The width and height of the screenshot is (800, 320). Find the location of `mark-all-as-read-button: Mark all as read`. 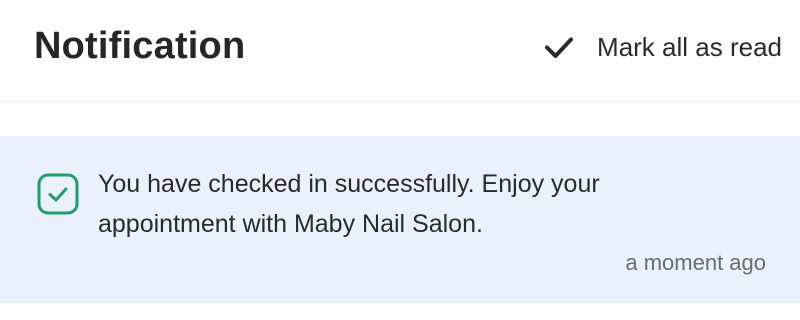

mark-all-as-read-button: Mark all as read is located at coordinates (662, 47).